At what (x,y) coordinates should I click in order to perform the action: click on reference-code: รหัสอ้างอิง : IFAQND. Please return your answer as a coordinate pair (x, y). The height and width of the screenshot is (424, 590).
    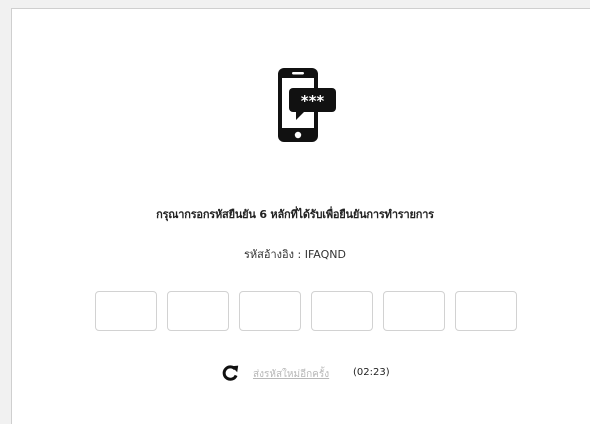
    Looking at the image, I should click on (295, 254).